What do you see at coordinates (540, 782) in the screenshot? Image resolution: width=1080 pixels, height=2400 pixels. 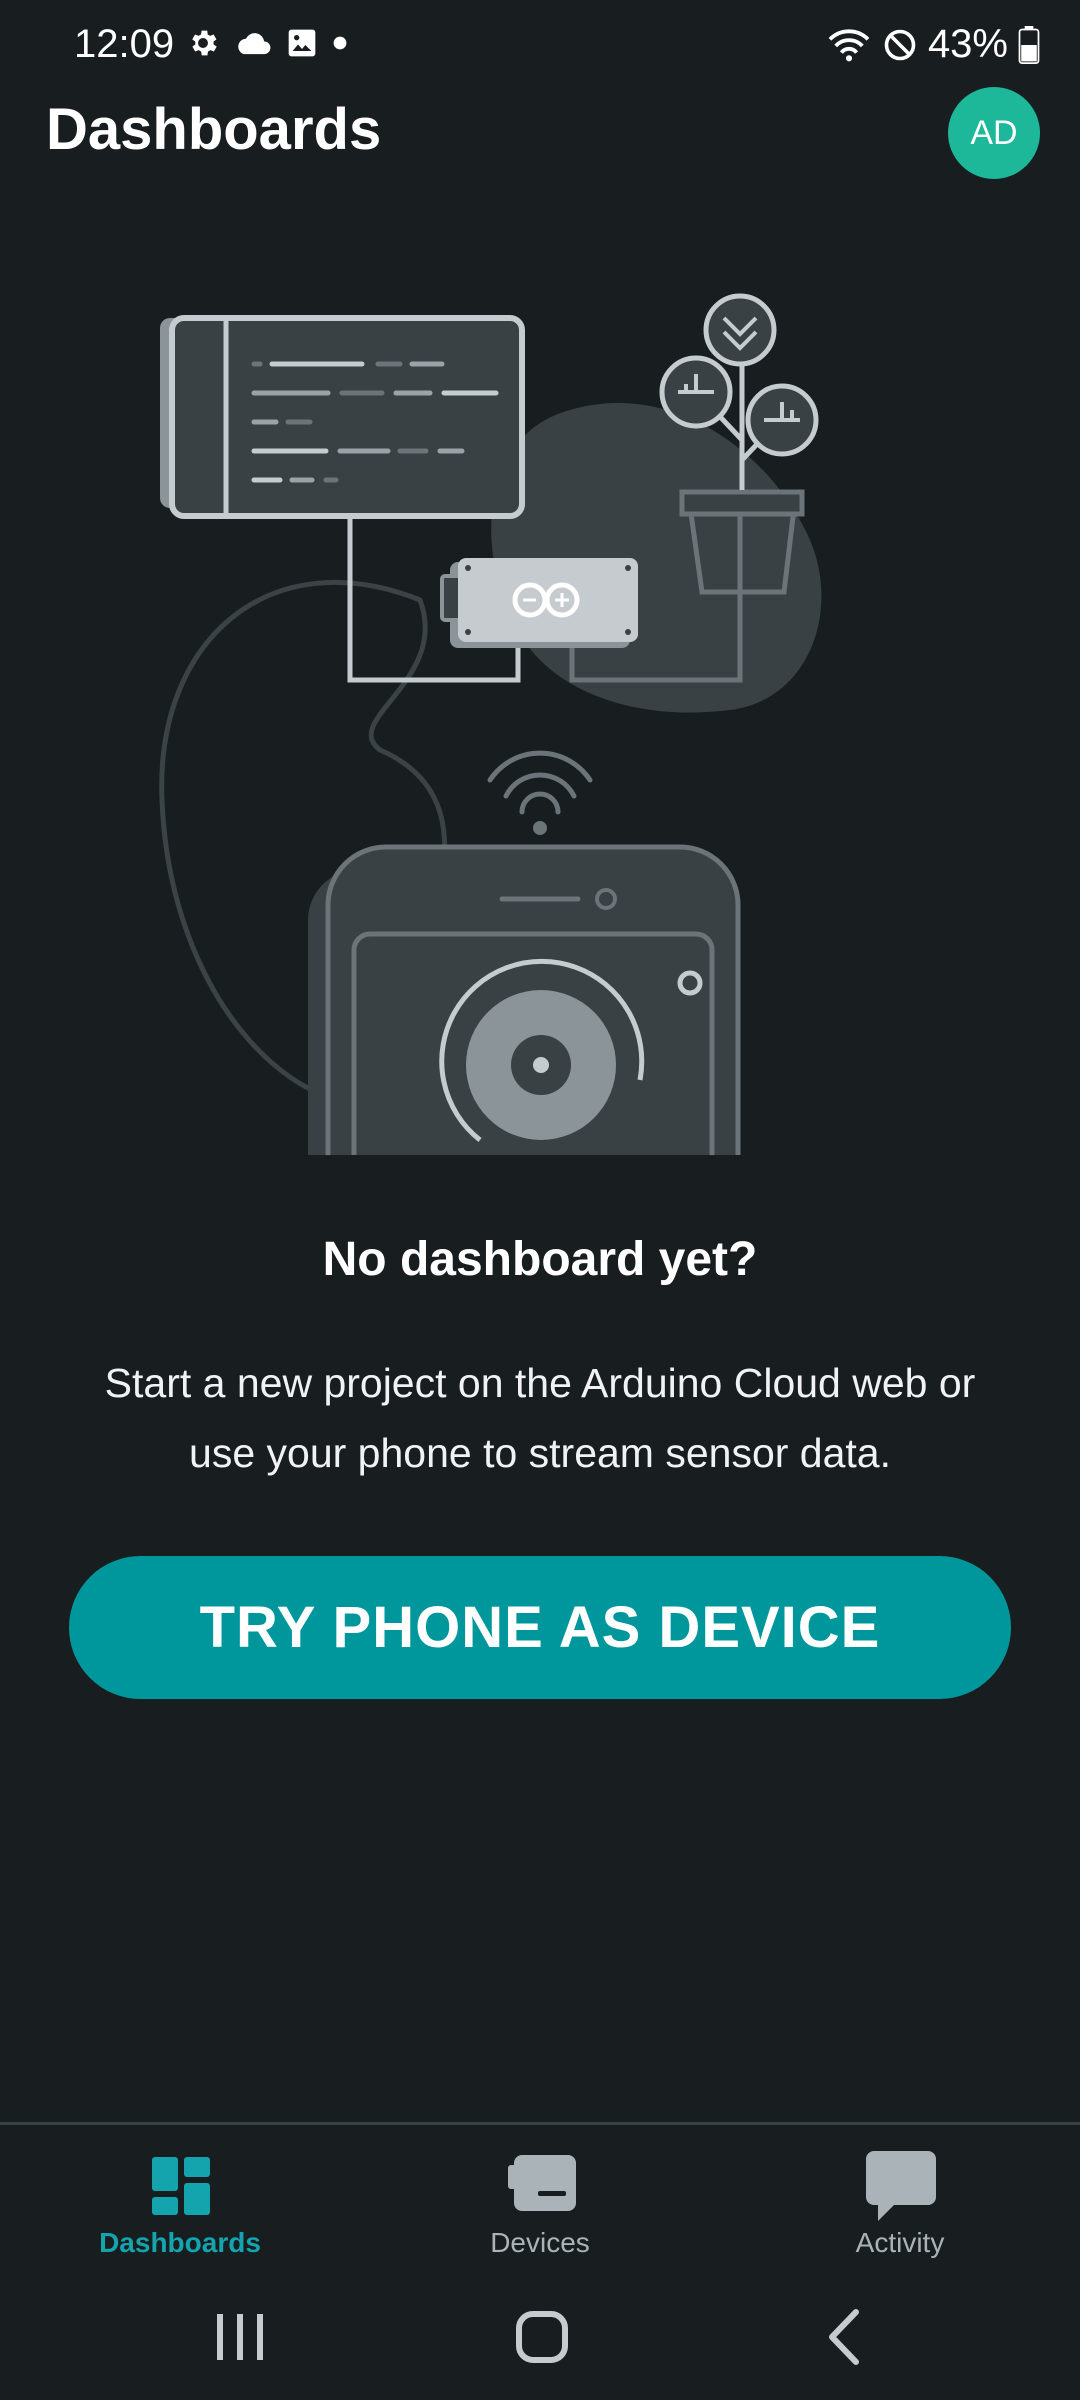 I see `wifi-signal-graphic` at bounding box center [540, 782].